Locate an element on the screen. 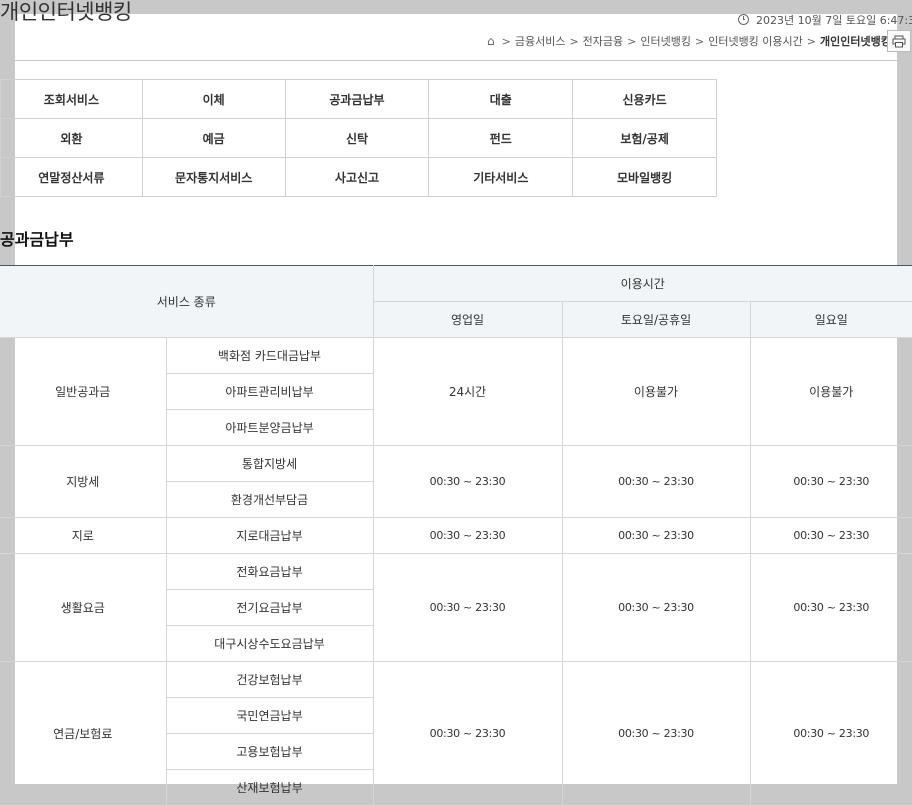 This screenshot has height=806, width=912. category-cell: 지로 is located at coordinates (83, 535).